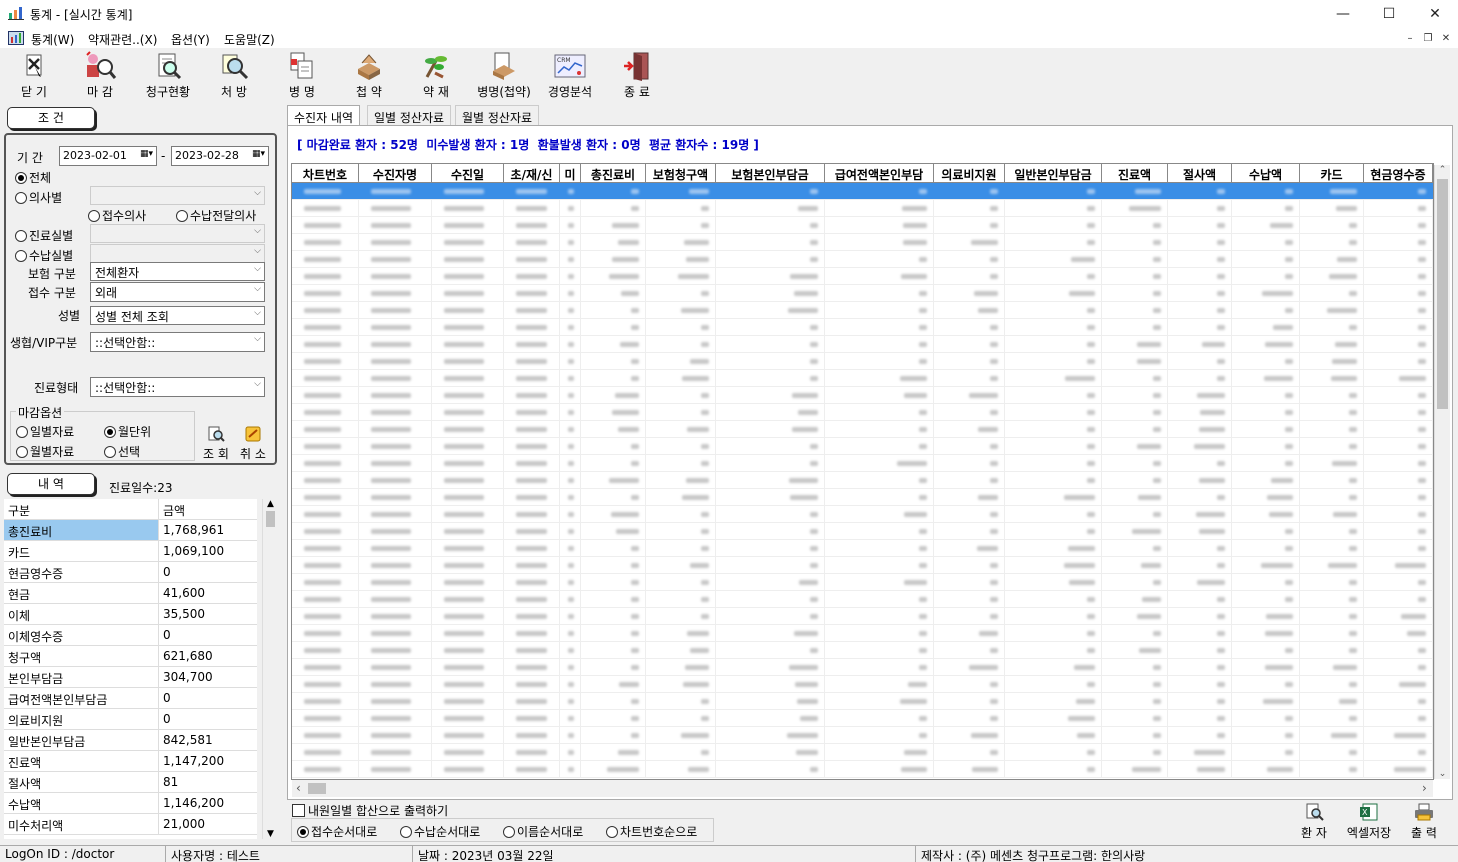  I want to click on sex-select: 성별 전체 조회 ⌵, so click(177, 315).